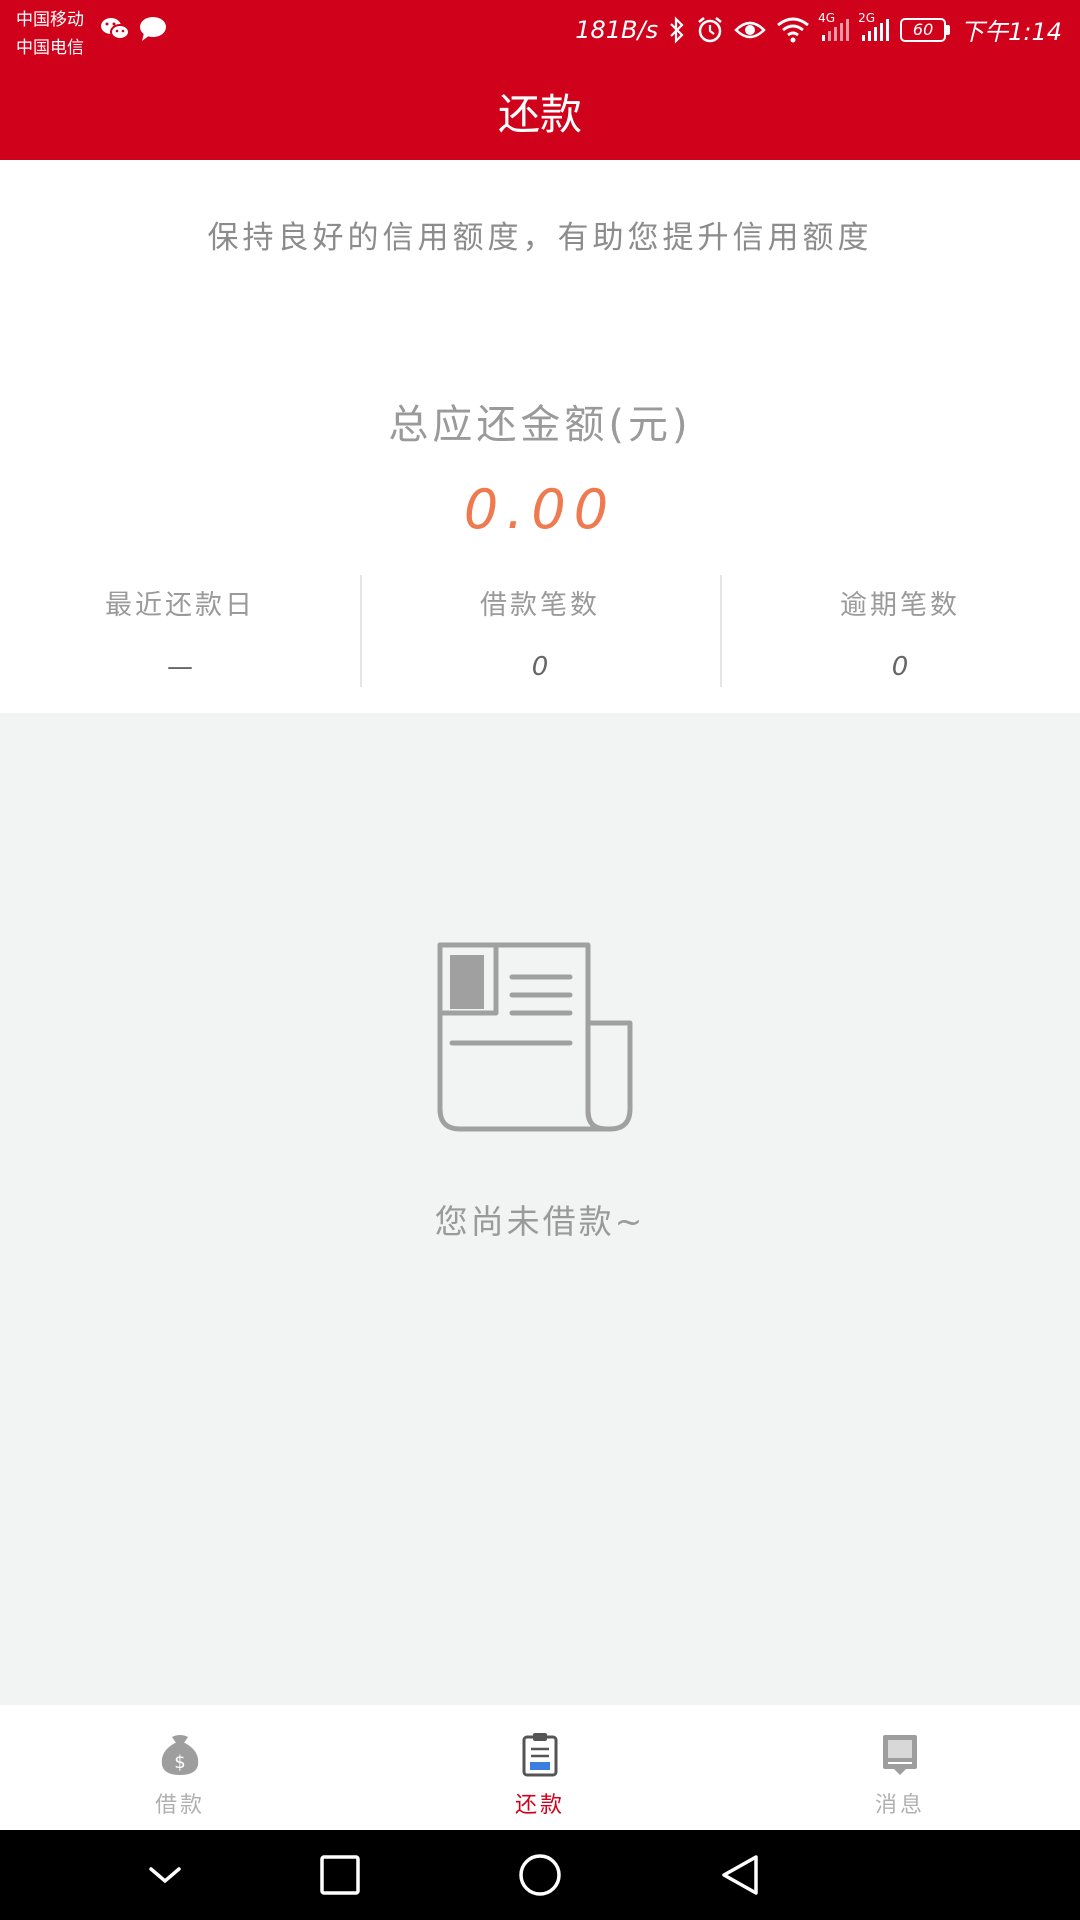 The height and width of the screenshot is (1920, 1080). I want to click on tab-borrow: $ 借款, so click(180, 1767).